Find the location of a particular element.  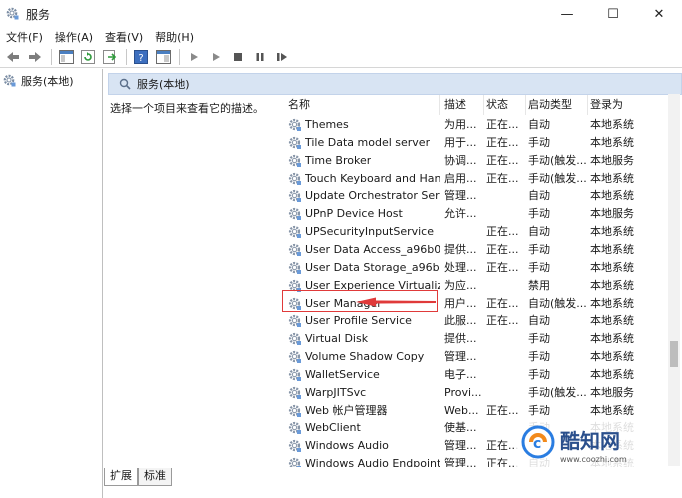

properties-button is located at coordinates (163, 57).